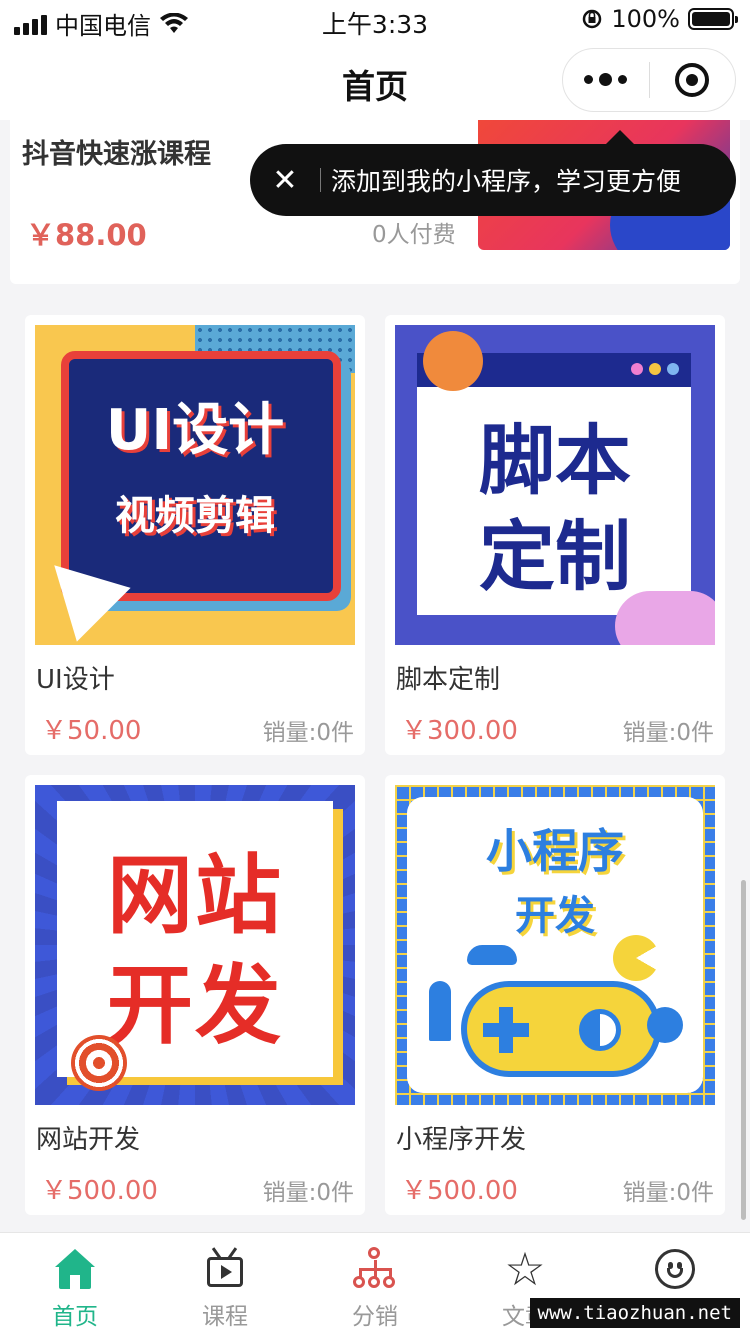 This screenshot has width=750, height=1334. I want to click on featured-course-title: 抖音快速涨课程, so click(116, 154).